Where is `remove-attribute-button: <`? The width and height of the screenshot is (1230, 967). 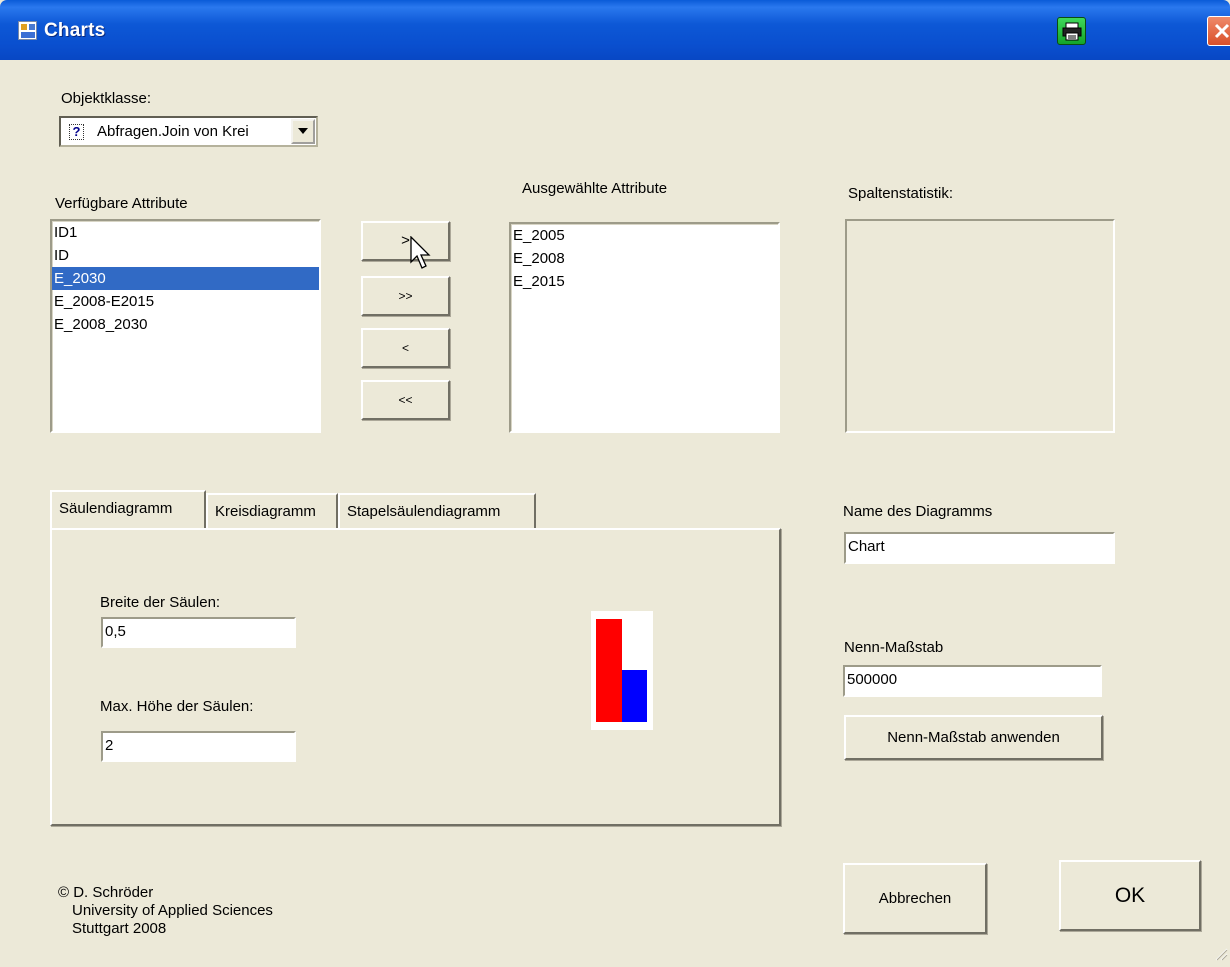
remove-attribute-button: < is located at coordinates (405, 348).